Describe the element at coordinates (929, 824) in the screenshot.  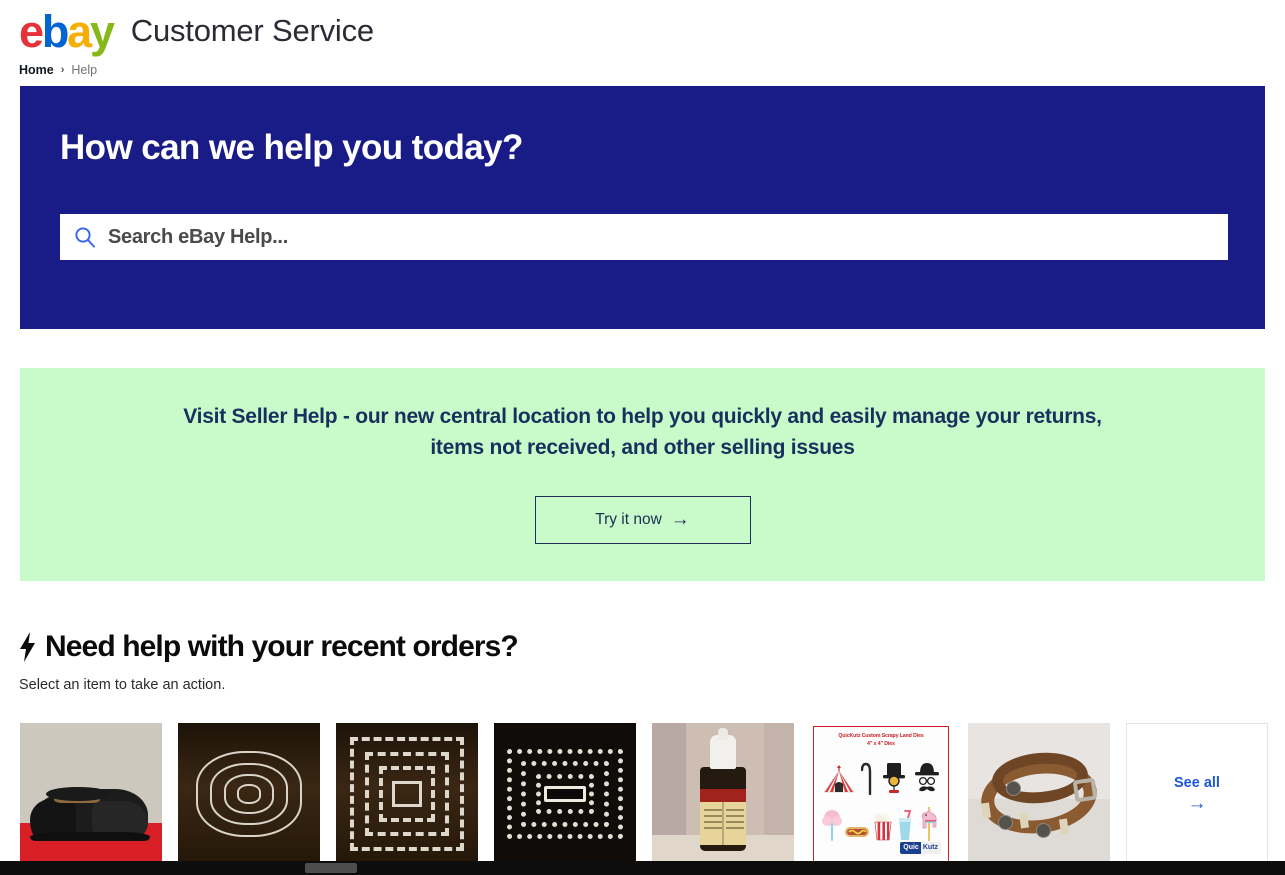
I see `carousel-horse-icon` at that location.